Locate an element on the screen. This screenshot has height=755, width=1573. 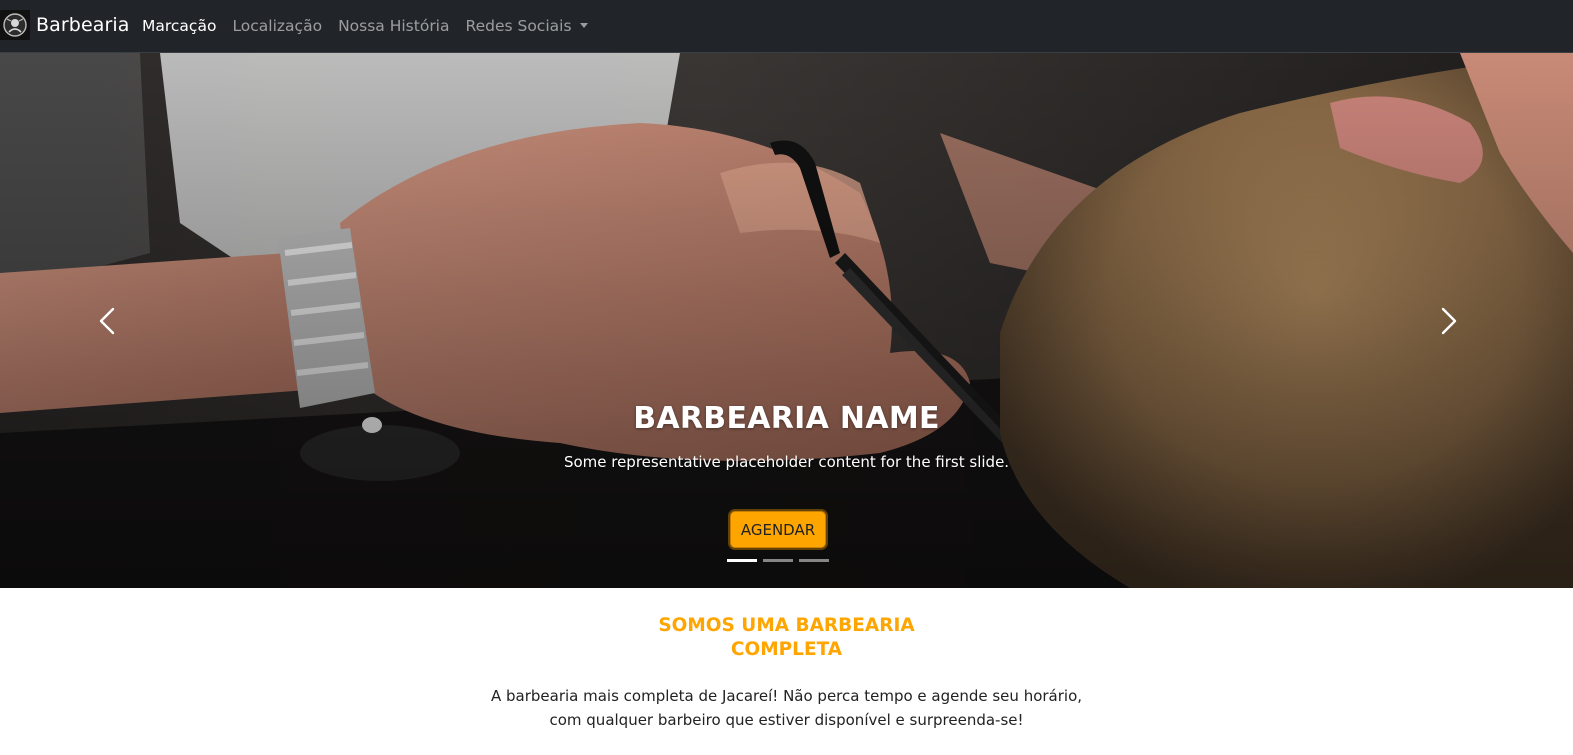
chevron-right-icon is located at coordinates (1449, 321).